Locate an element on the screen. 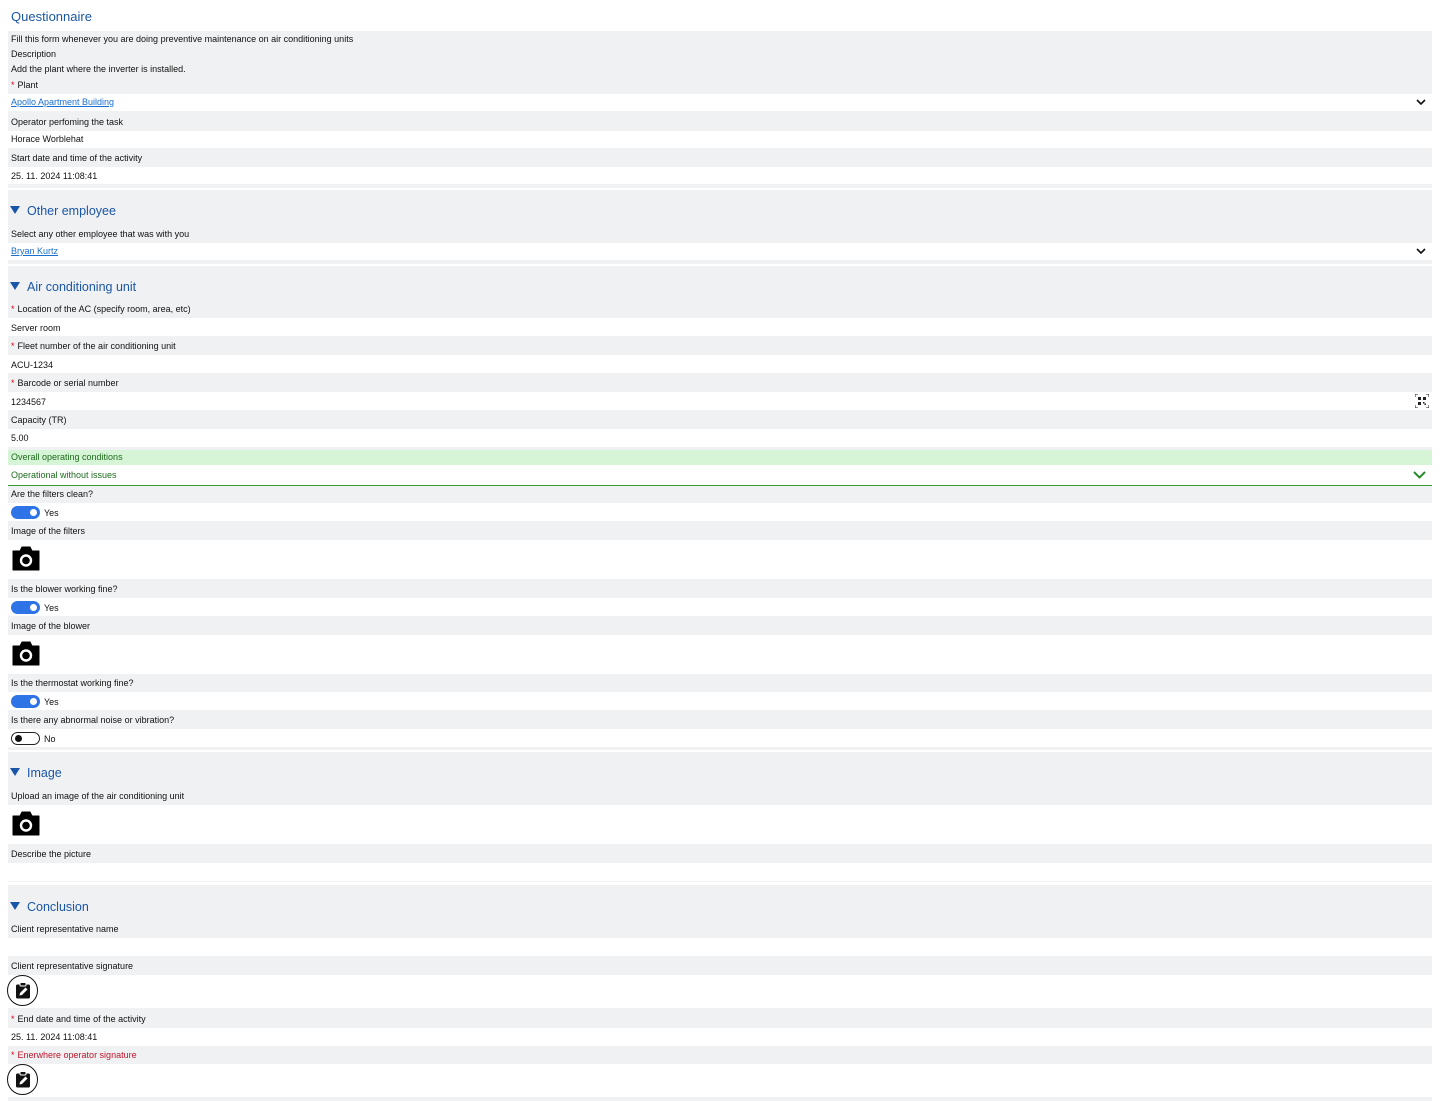 This screenshot has height=1101, width=1440. client-name-field is located at coordinates (720, 947).